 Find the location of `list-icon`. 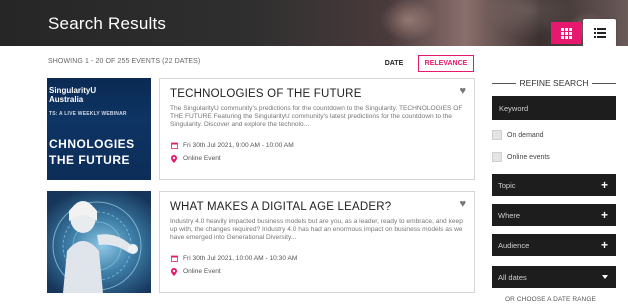

list-icon is located at coordinates (599, 33).